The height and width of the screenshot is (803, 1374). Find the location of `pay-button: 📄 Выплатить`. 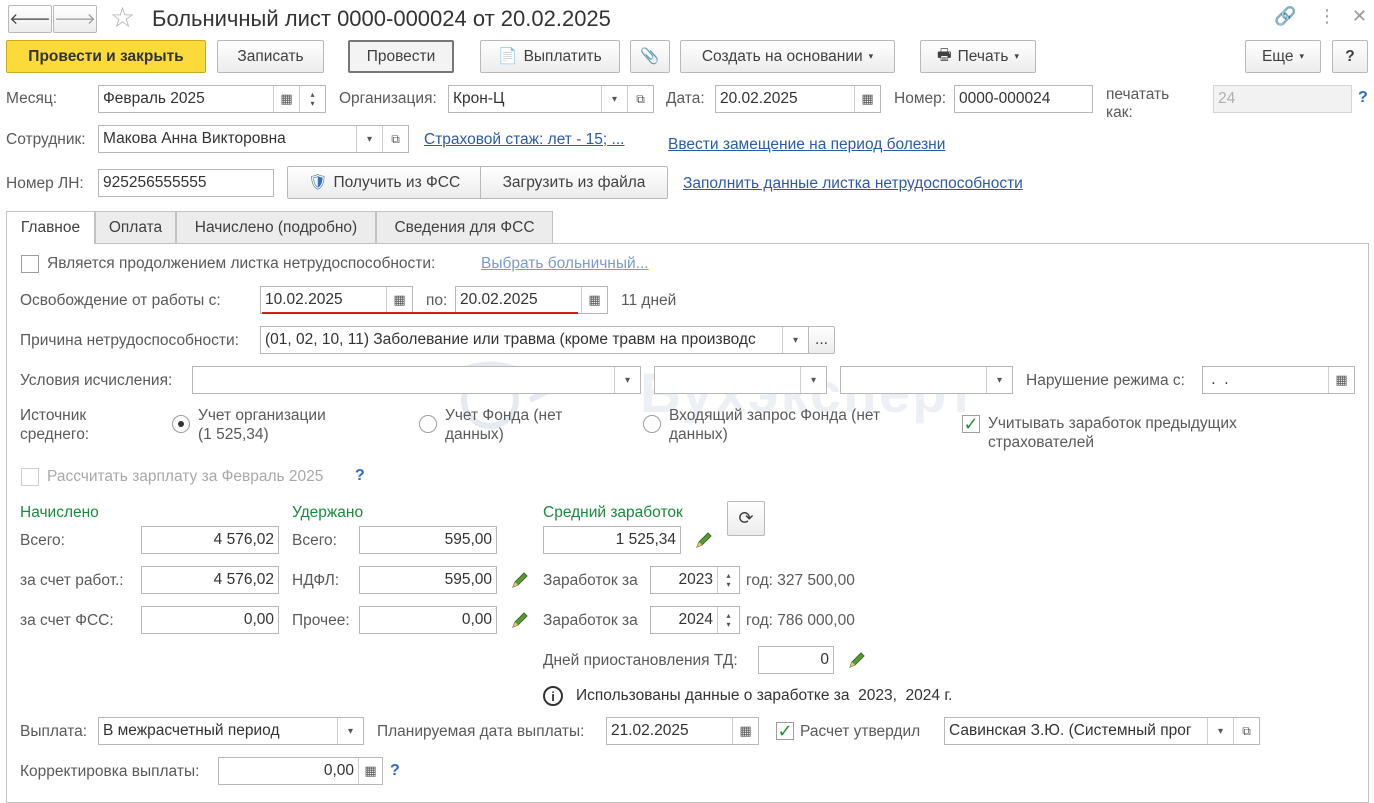

pay-button: 📄 Выплатить is located at coordinates (550, 56).